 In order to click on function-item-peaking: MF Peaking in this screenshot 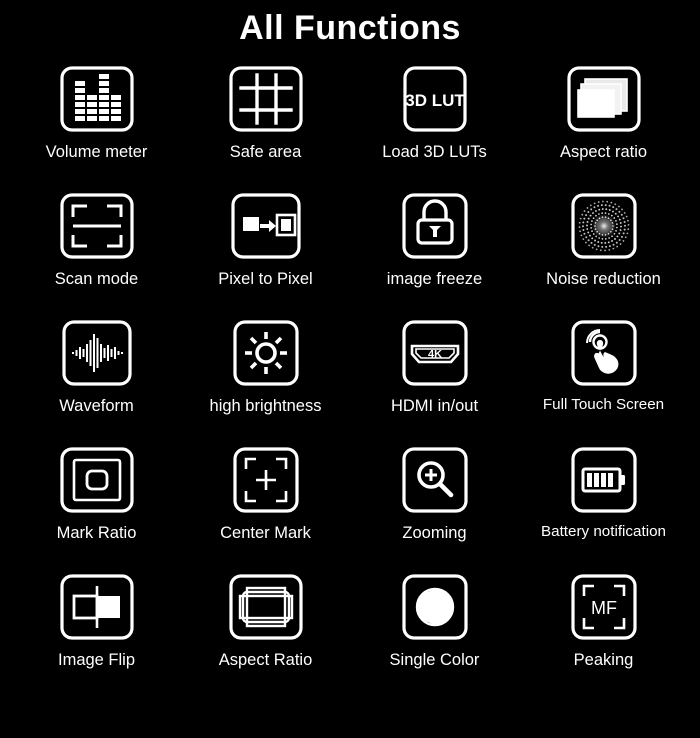, I will do `click(603, 633)`.